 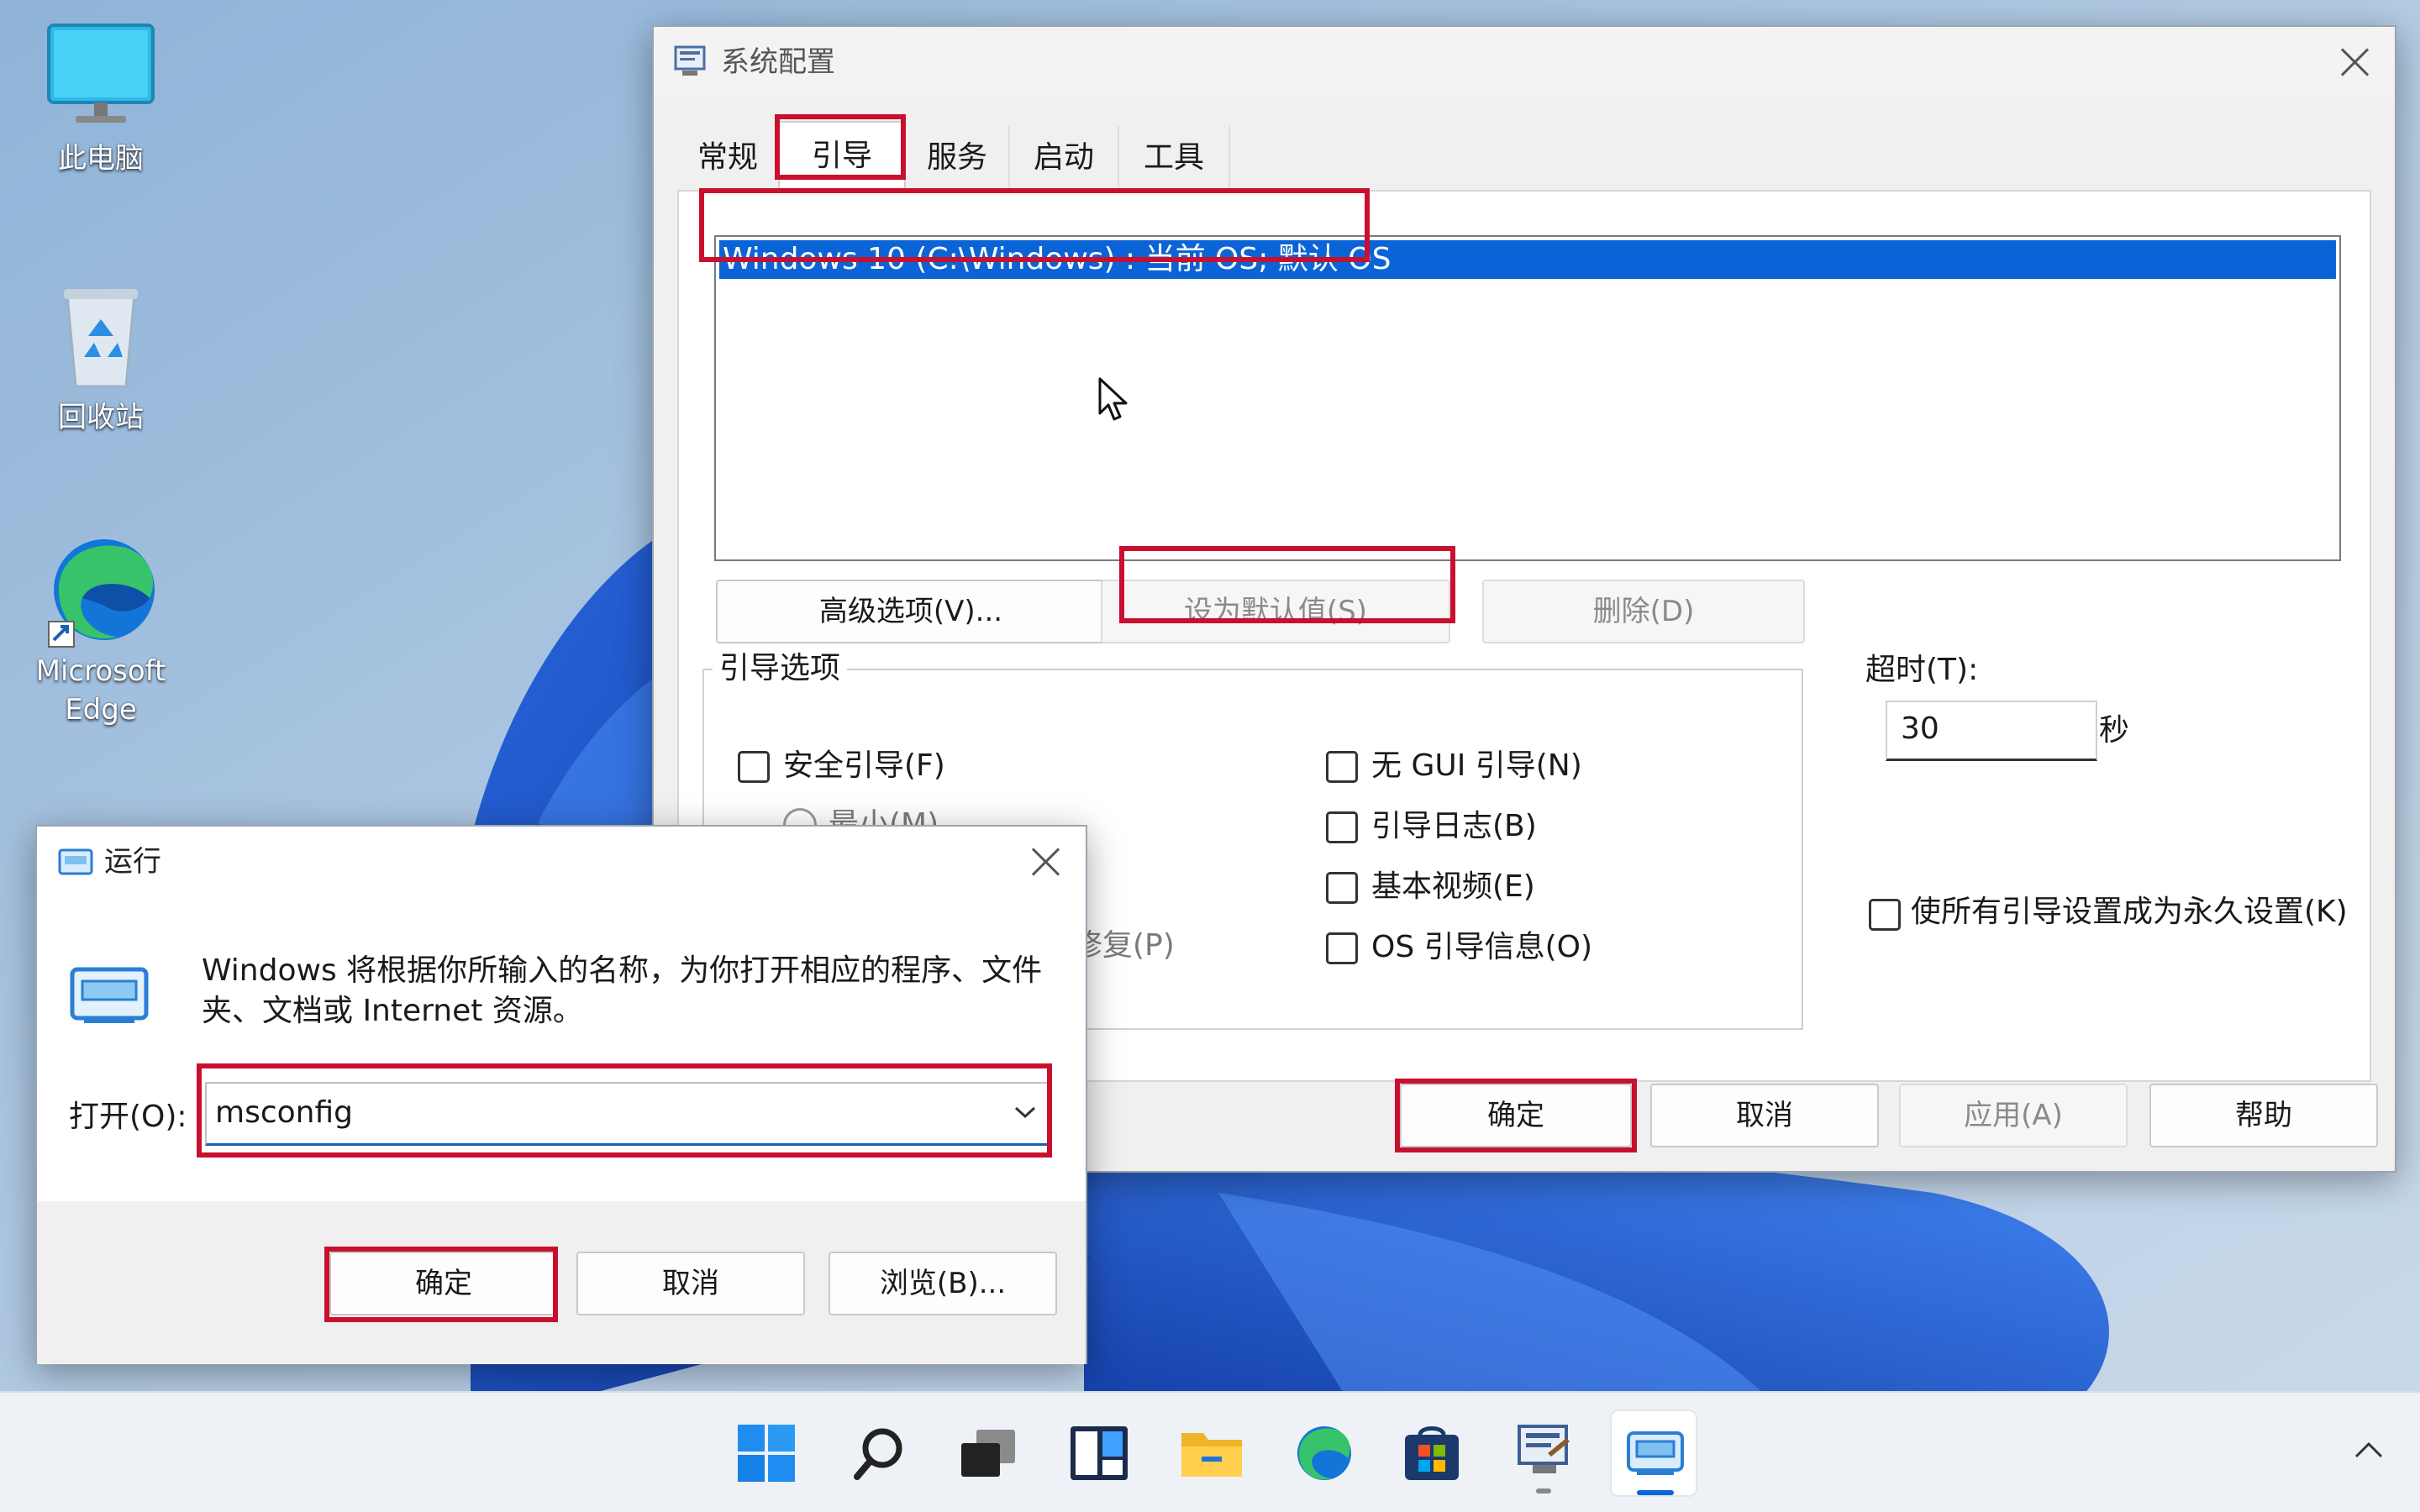 I want to click on run-cancel-button: 取消, so click(x=690, y=1283).